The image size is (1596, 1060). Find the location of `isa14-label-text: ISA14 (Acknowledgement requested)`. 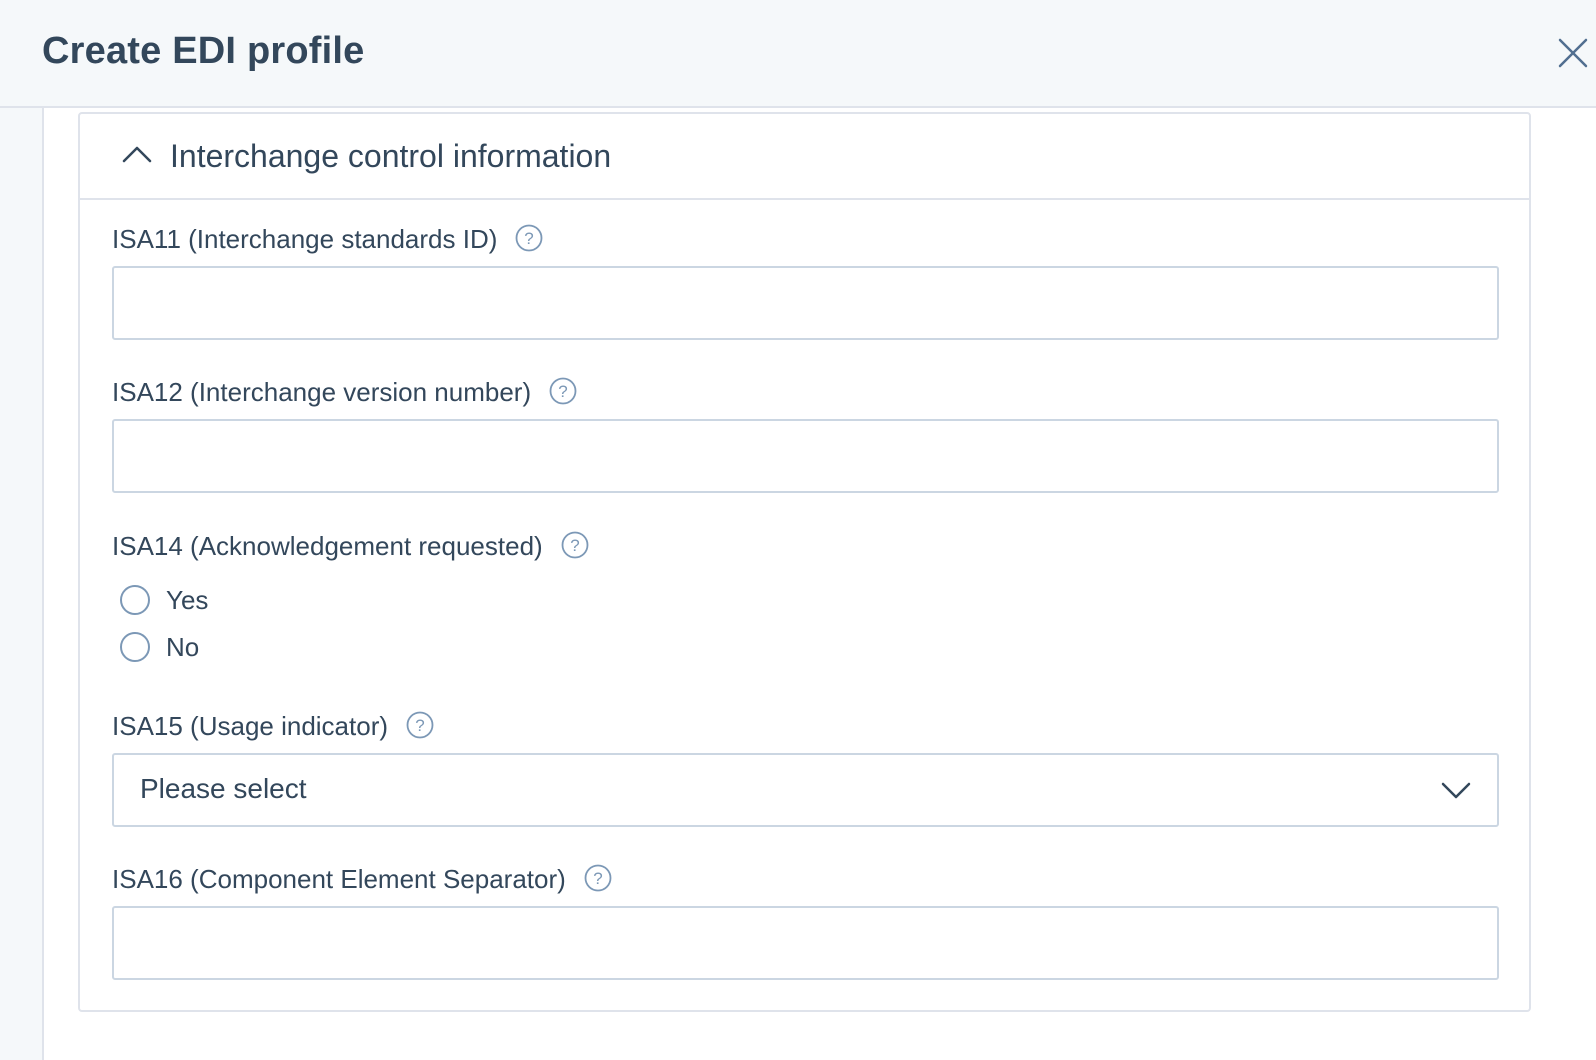

isa14-label-text: ISA14 (Acknowledgement requested) is located at coordinates (327, 546).